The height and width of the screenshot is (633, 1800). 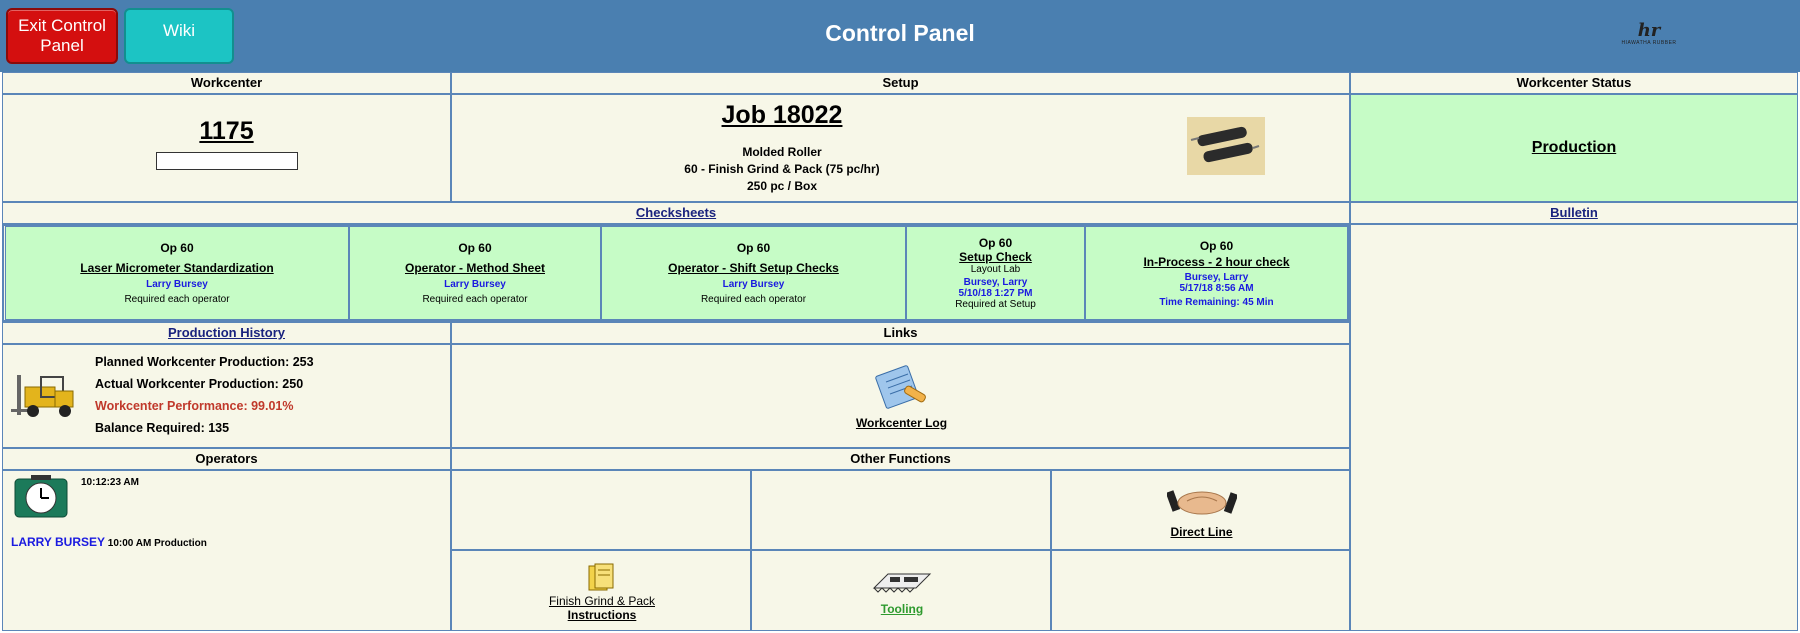 I want to click on tooling-icon, so click(x=902, y=583).